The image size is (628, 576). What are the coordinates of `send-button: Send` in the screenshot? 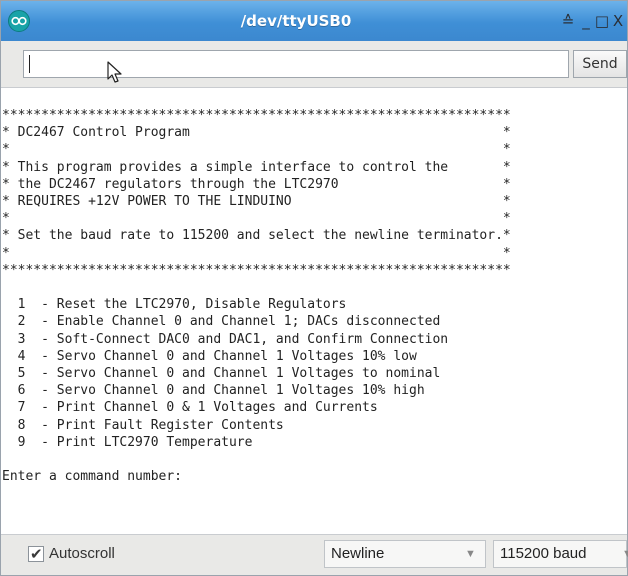 It's located at (600, 64).